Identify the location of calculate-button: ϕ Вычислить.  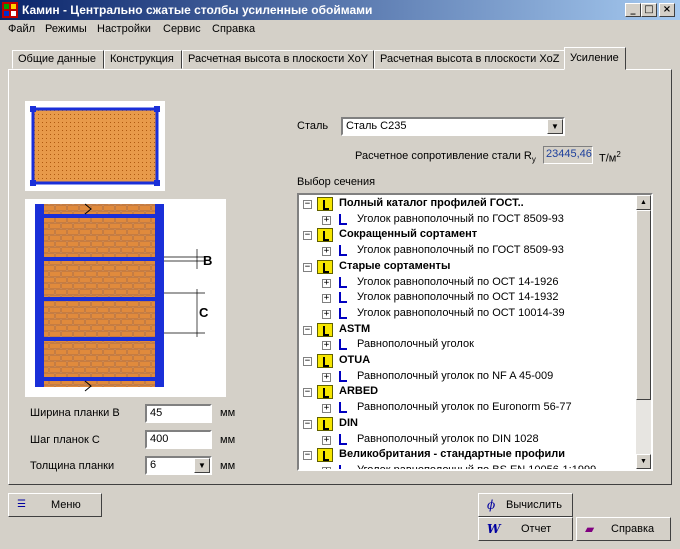
(525, 505).